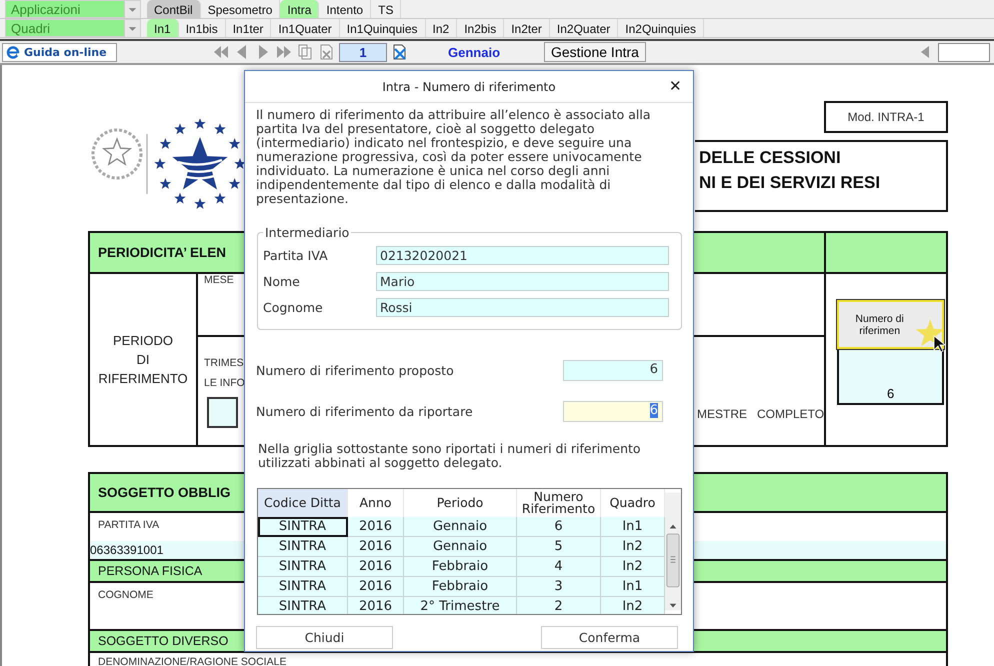 This screenshot has height=666, width=994. I want to click on grid-note: Nella griglia sottostante sono riportati i numeri di riferimento utilizzati abbinati al soggetto delegato., so click(450, 456).